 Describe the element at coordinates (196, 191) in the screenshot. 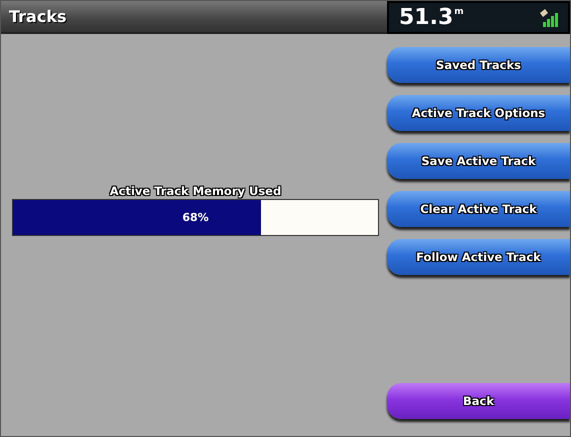

I see `memory-label: Active Track Memory Used` at that location.